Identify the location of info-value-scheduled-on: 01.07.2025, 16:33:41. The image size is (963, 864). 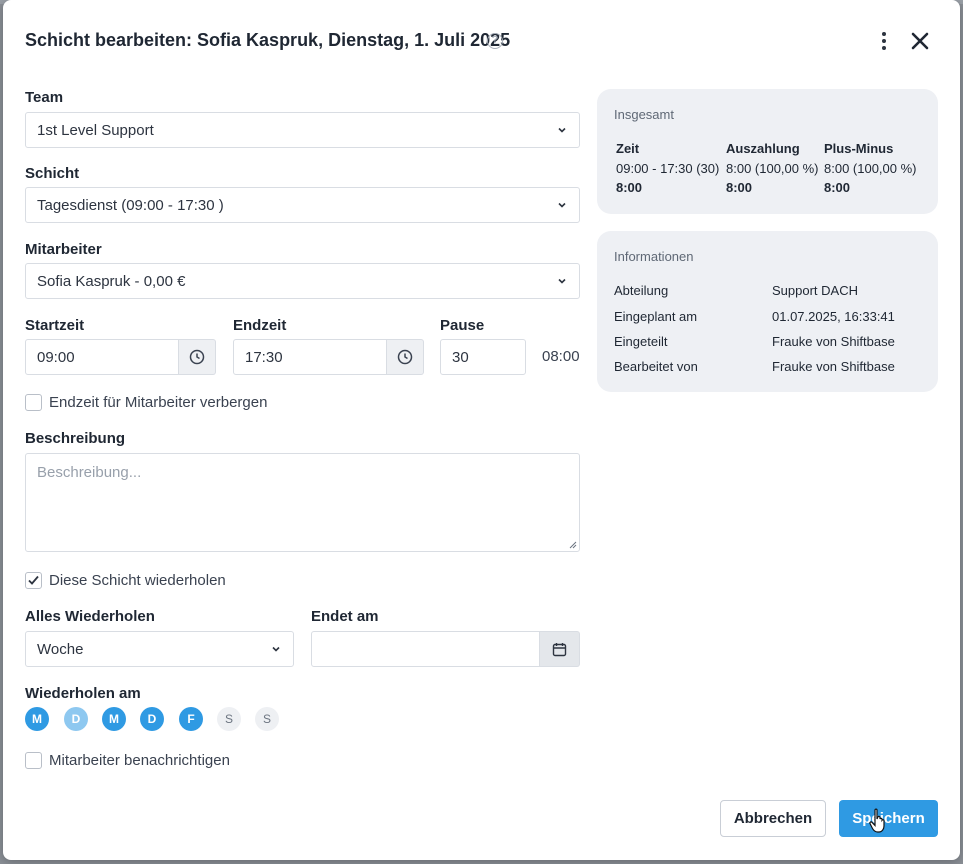
(833, 316).